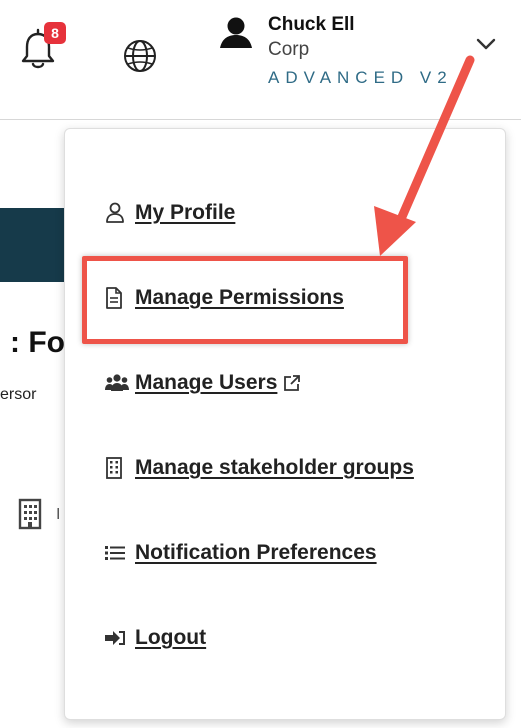 Image resolution: width=521 pixels, height=728 pixels. I want to click on external-link-icon, so click(292, 383).